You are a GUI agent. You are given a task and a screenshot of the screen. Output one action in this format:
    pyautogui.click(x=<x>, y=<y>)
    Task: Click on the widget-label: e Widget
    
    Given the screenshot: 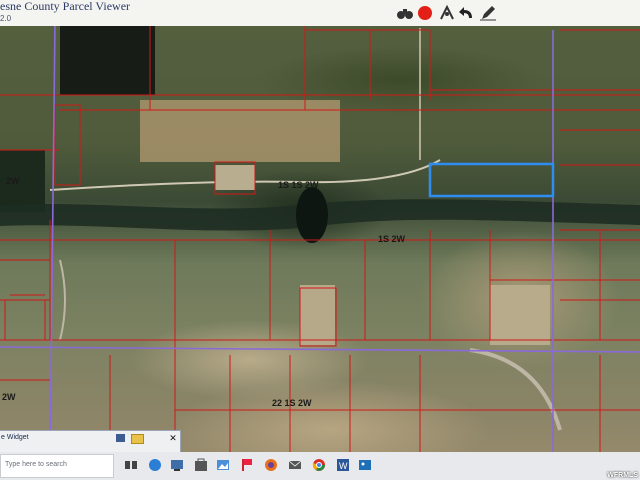 What is the action you would take?
    pyautogui.click(x=15, y=437)
    